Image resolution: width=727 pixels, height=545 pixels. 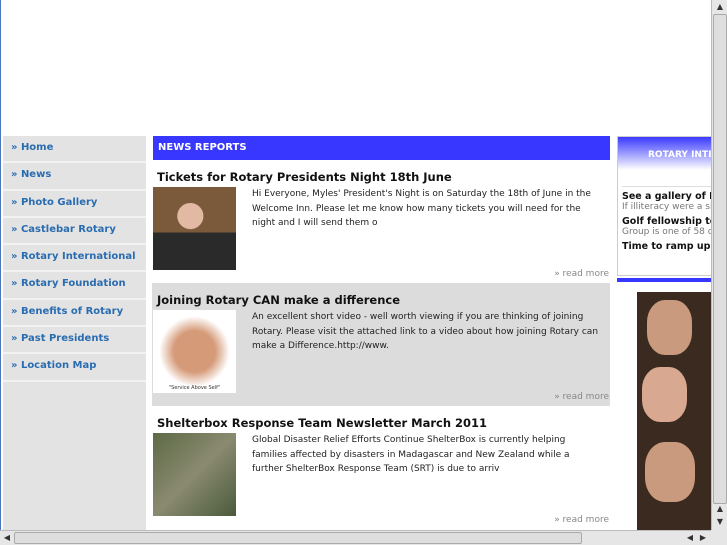 I want to click on member-photos, so click(x=674, y=411).